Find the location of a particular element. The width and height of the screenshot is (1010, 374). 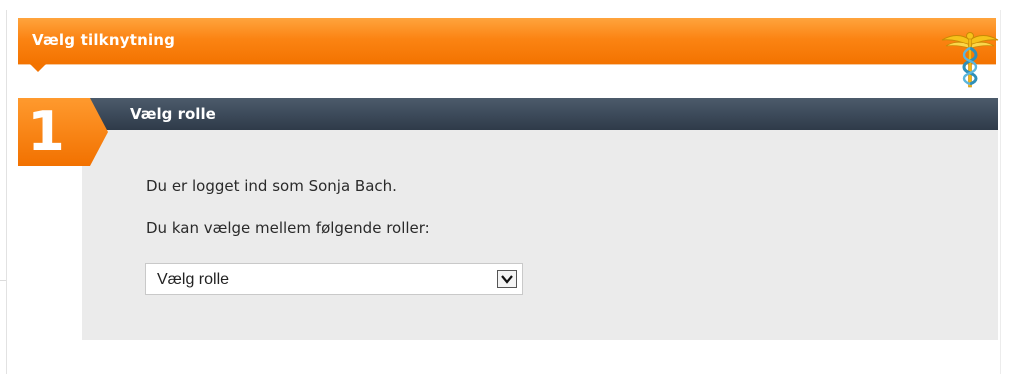

role-select: Vælg rolle is located at coordinates (334, 279).